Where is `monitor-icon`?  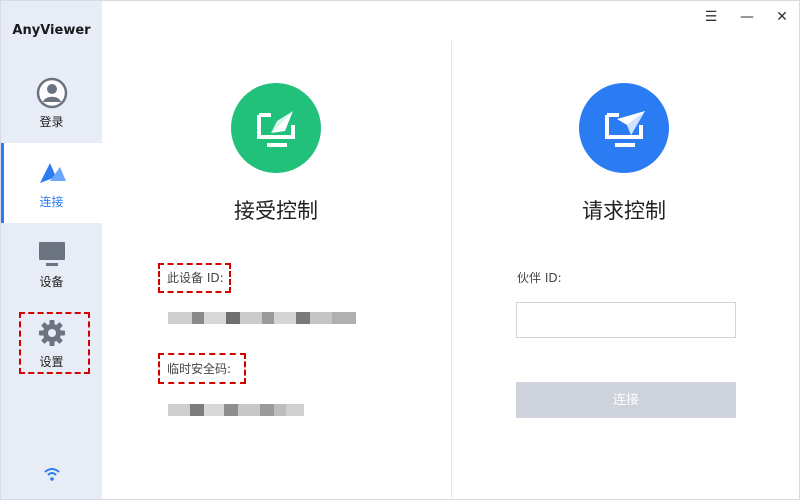
monitor-icon is located at coordinates (52, 254).